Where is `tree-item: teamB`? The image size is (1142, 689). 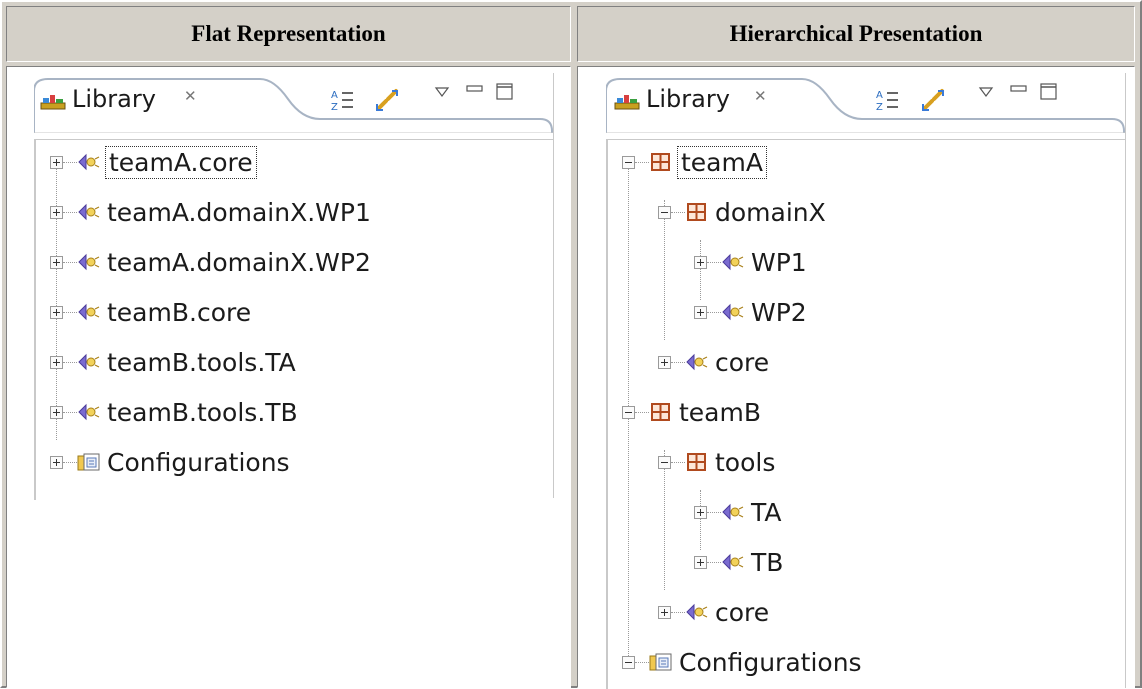 tree-item: teamB is located at coordinates (691, 412).